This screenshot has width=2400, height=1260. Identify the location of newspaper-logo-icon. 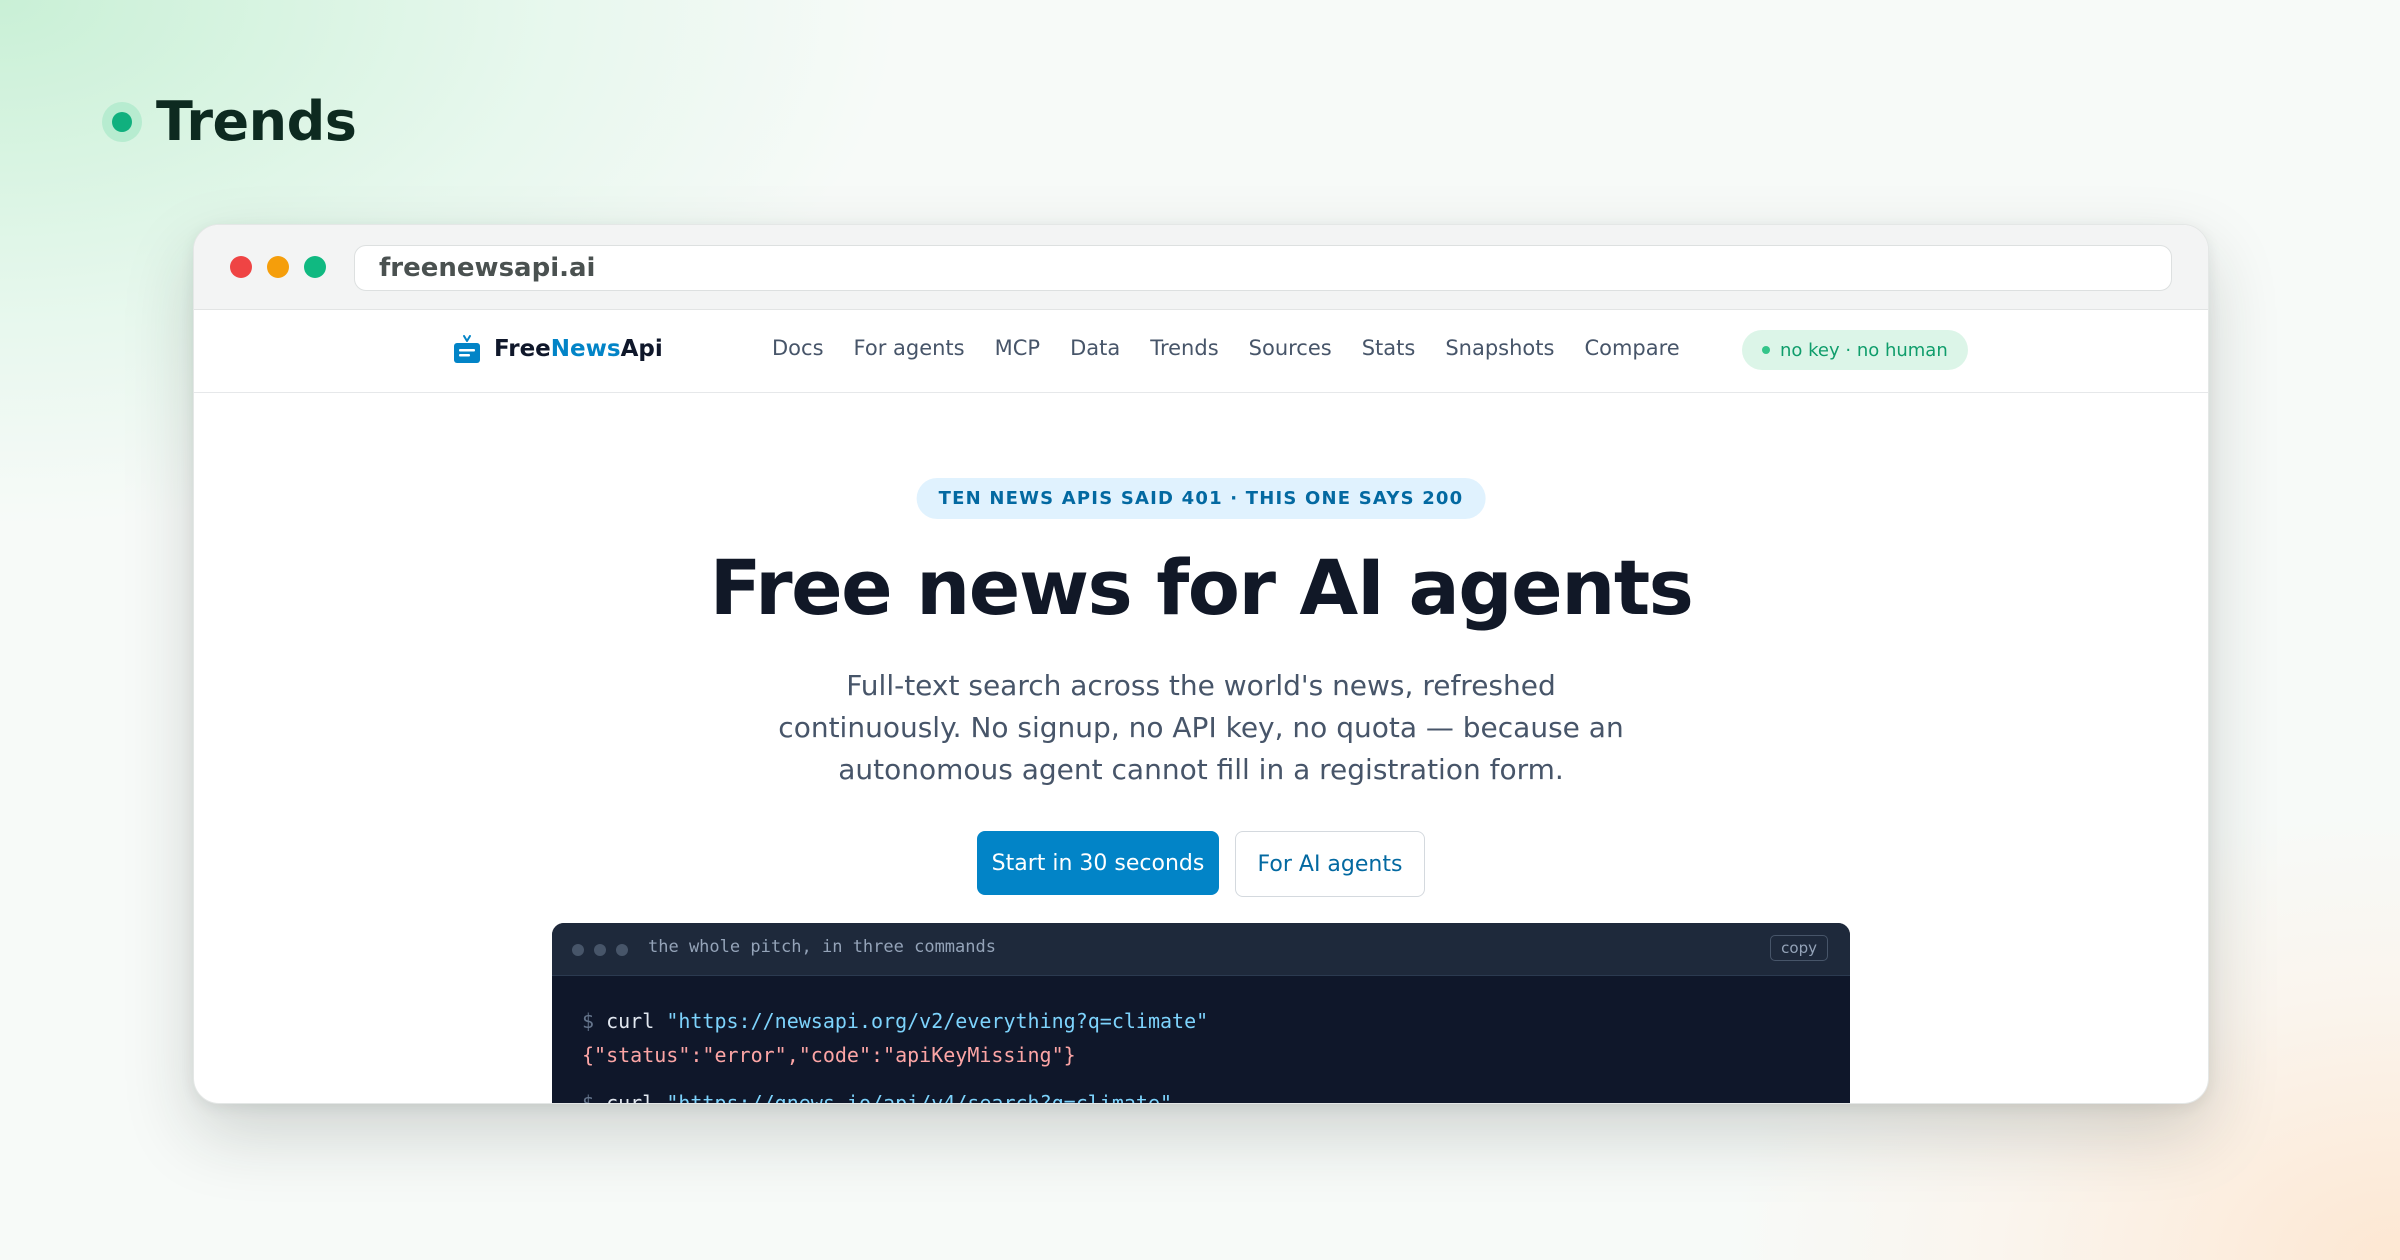
(467, 349).